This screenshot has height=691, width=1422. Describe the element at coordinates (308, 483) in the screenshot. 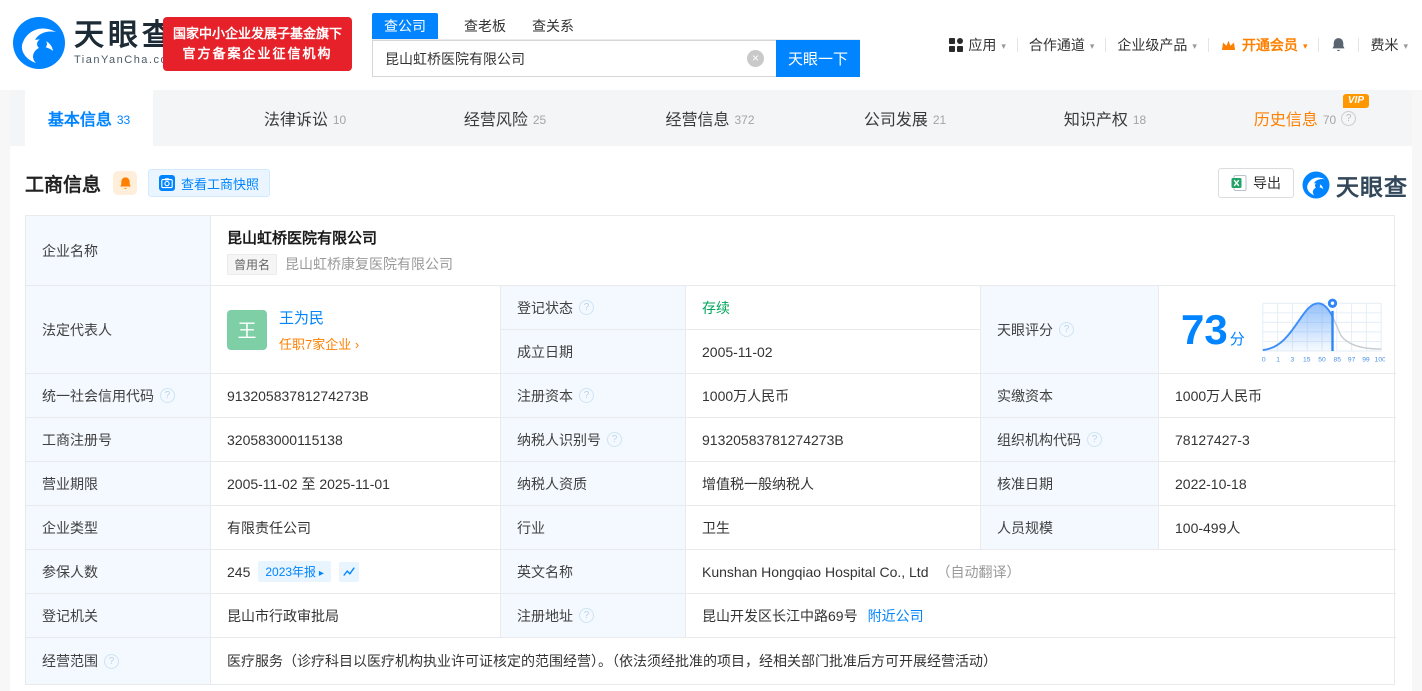

I see `value-text: 2005-11-02 至 2025-11-01` at that location.